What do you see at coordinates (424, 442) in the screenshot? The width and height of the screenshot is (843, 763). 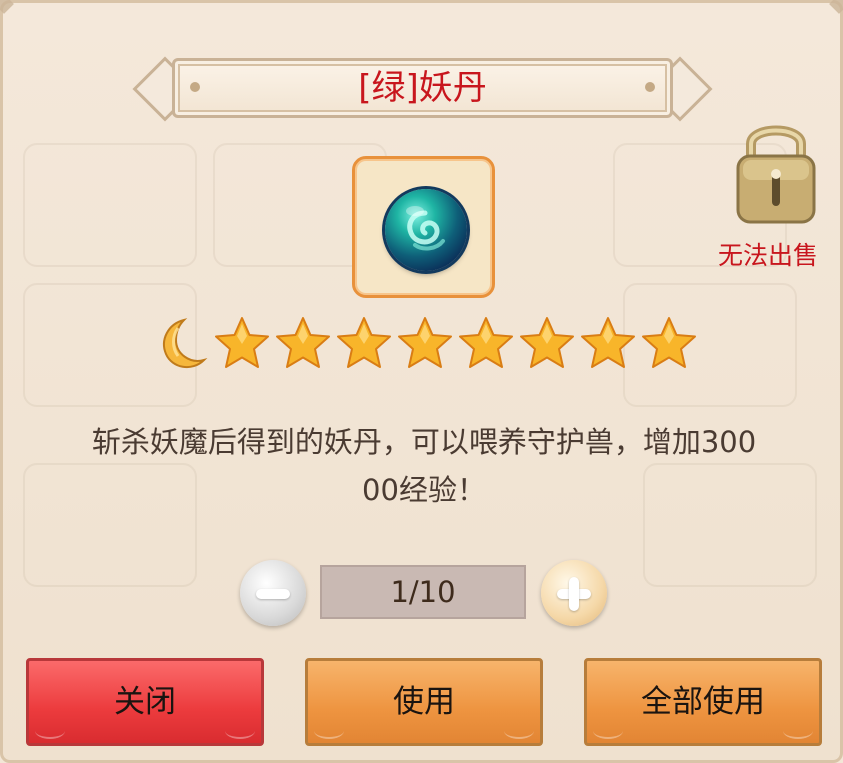 I see `description-line: 斩杀妖魔后得到的妖丹，可以喂养守护兽，增加300` at bounding box center [424, 442].